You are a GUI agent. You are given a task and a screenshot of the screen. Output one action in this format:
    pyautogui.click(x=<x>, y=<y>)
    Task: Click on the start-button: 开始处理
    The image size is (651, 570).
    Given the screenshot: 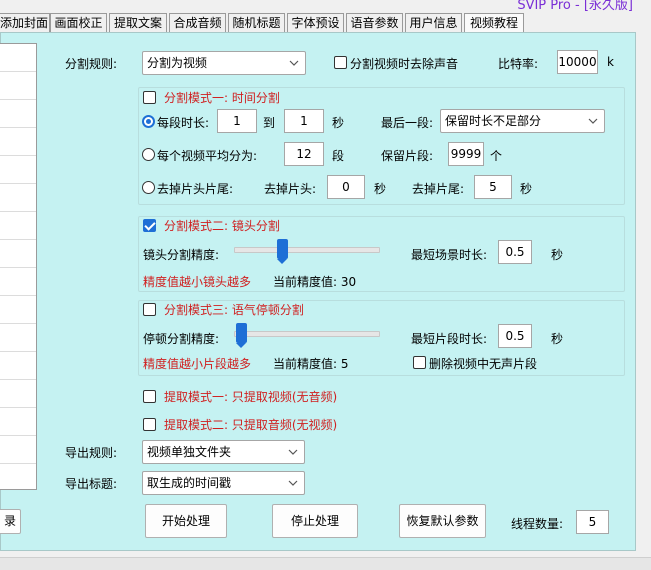 What is the action you would take?
    pyautogui.click(x=186, y=521)
    